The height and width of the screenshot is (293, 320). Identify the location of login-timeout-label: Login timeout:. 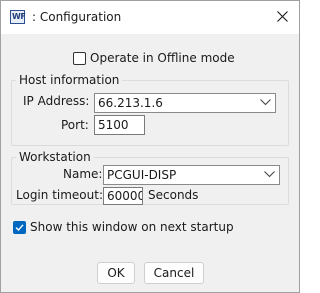
(59, 195).